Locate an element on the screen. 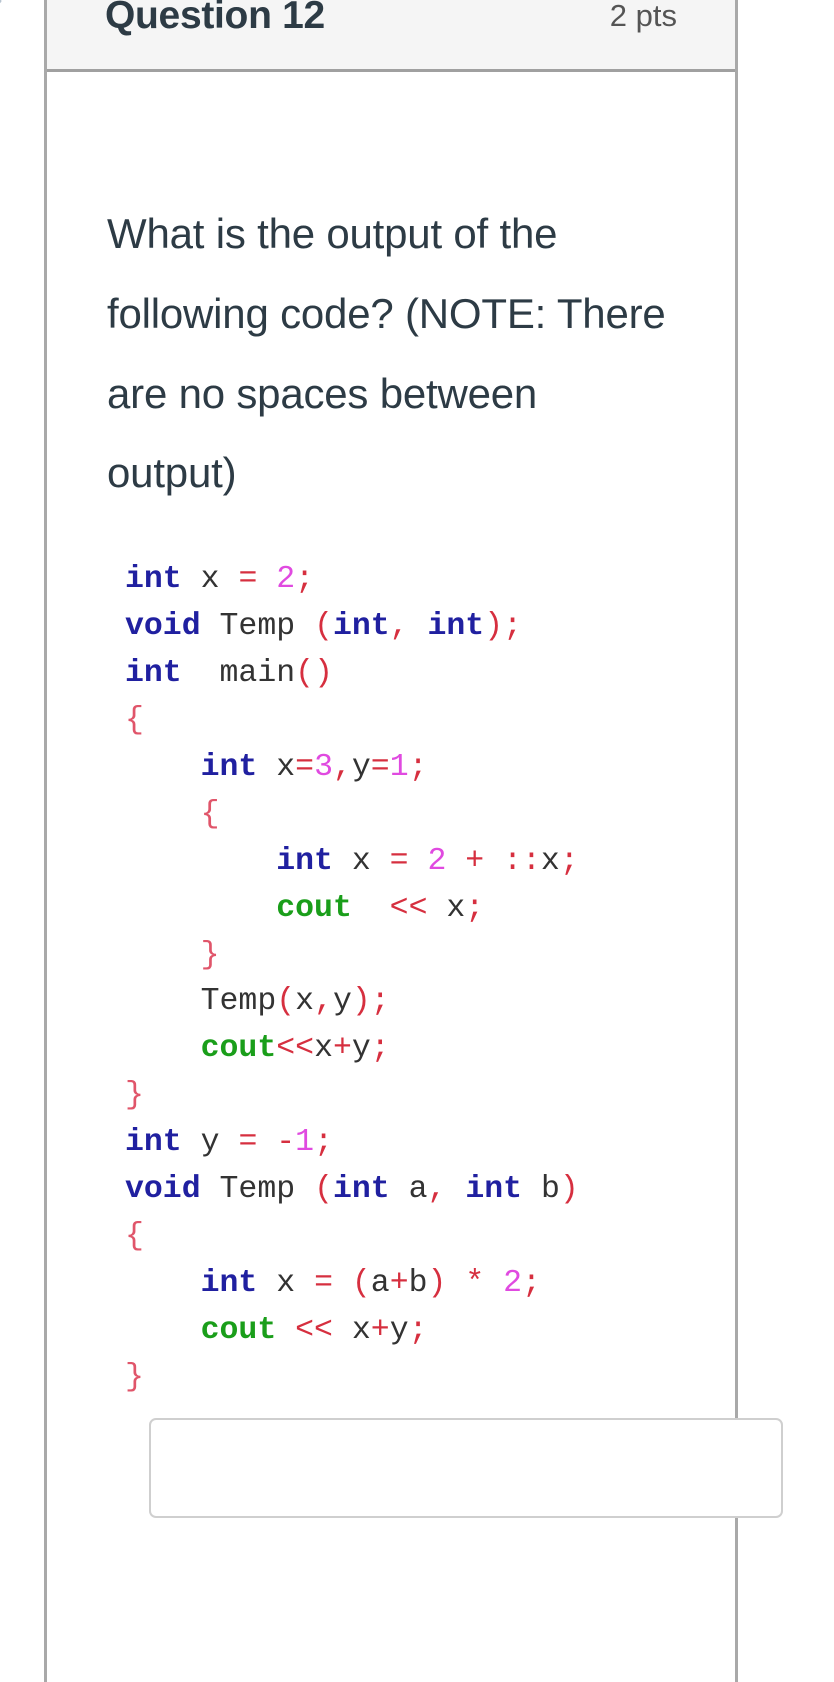 The image size is (834, 1682). code-line: int main() is located at coordinates (430, 674).